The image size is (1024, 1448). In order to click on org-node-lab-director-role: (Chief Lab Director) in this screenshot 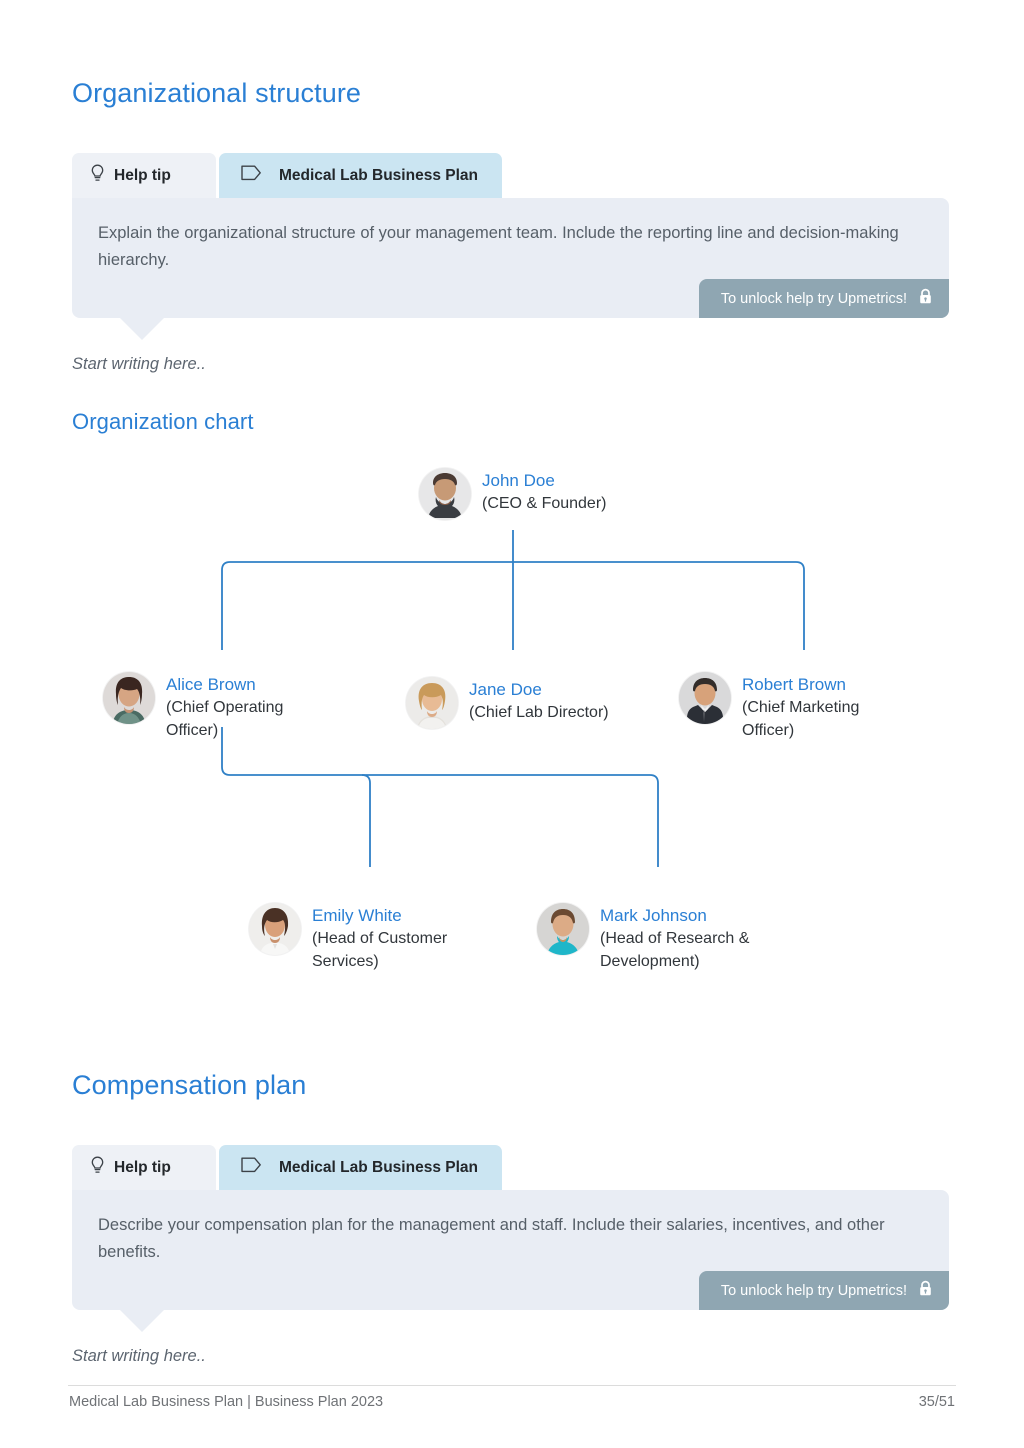, I will do `click(539, 712)`.